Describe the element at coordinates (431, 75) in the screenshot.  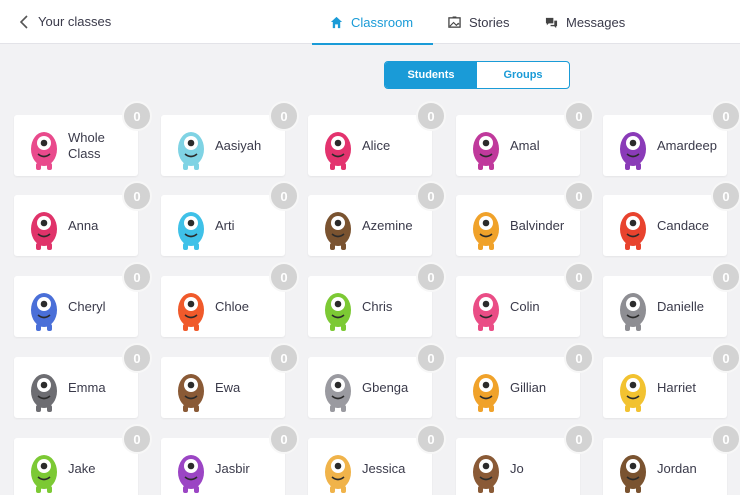
I see `students-toggle-button: Students` at that location.